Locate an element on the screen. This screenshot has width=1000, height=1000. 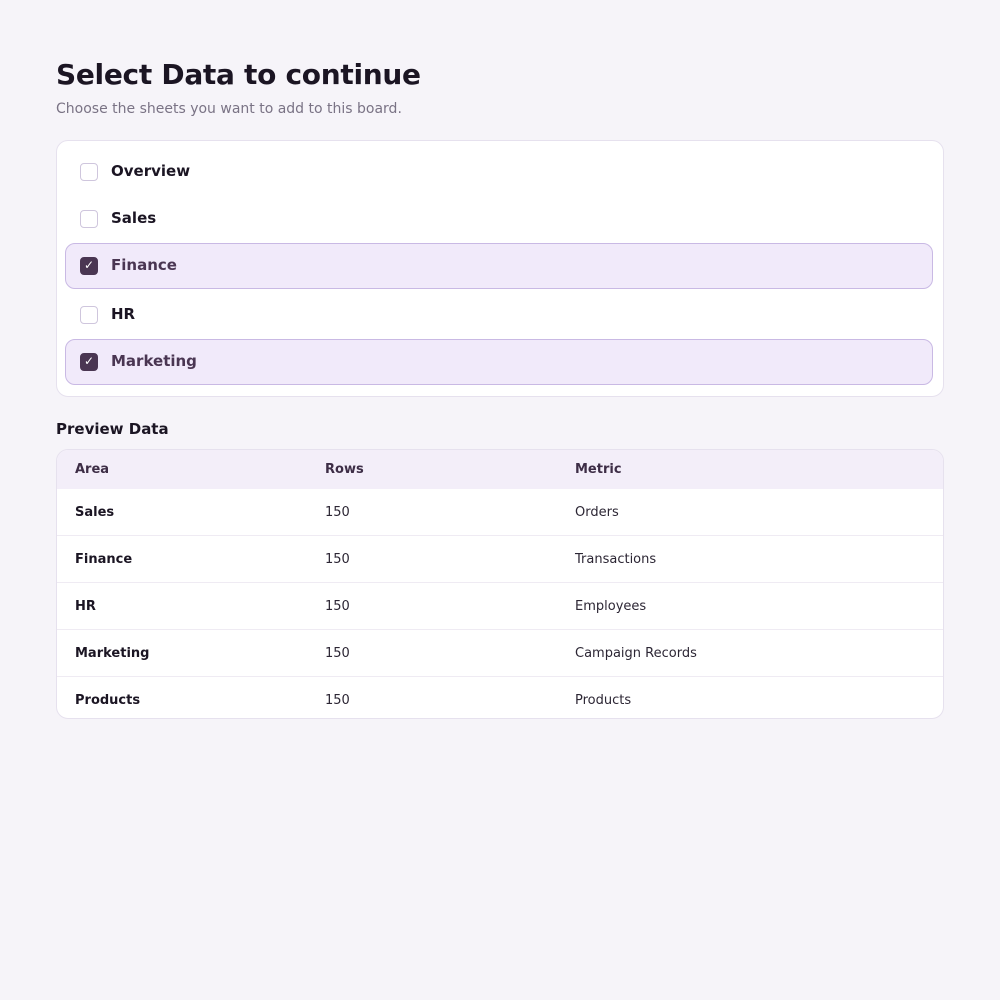
cell-area: Marketing is located at coordinates (112, 653).